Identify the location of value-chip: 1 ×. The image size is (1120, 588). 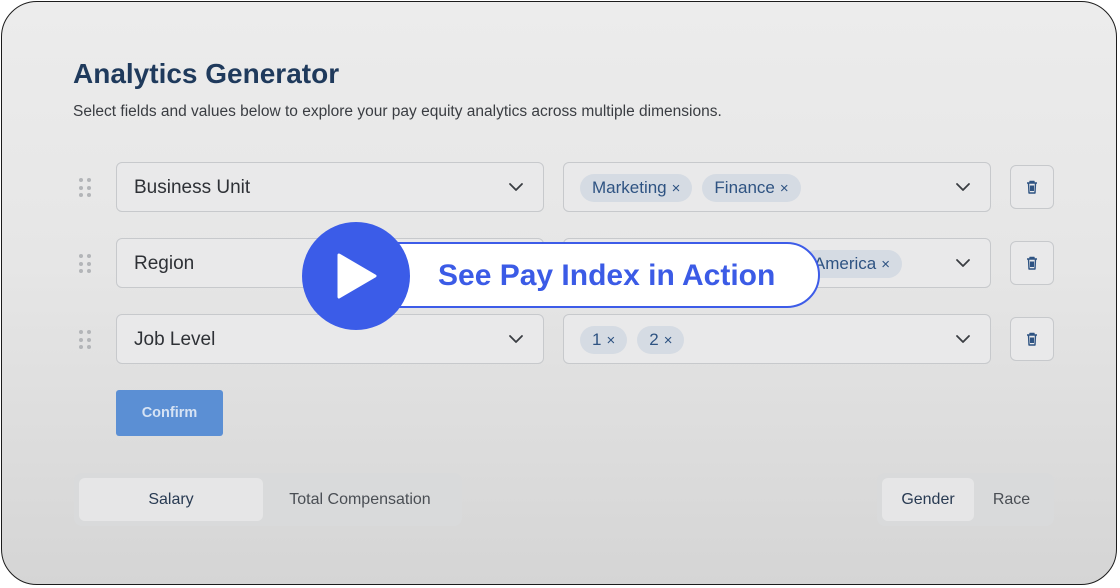
(604, 340).